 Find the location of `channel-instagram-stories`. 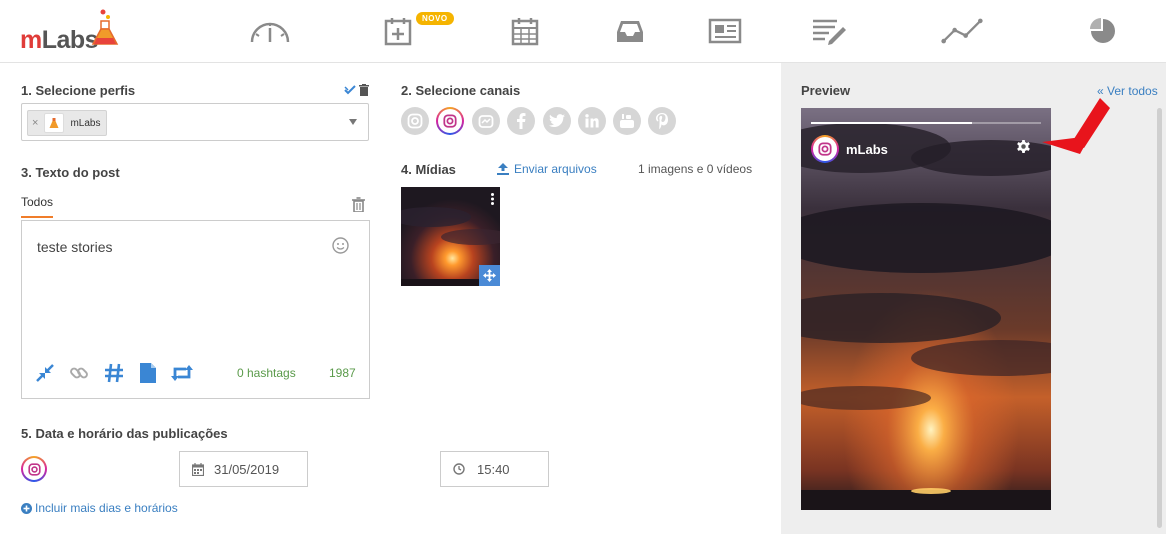

channel-instagram-stories is located at coordinates (450, 121).